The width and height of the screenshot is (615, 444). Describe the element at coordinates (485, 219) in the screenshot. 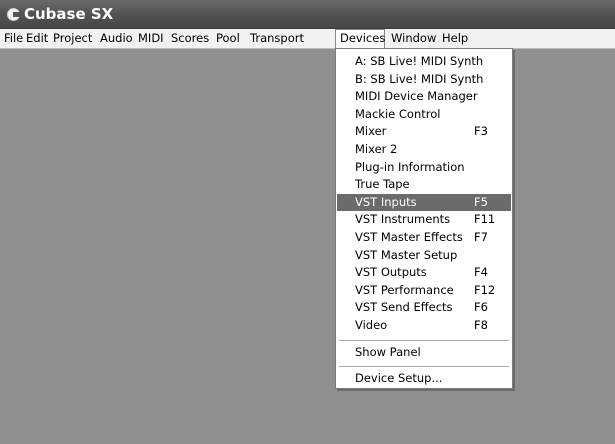

I see `menu-item-shortcut: F11` at that location.